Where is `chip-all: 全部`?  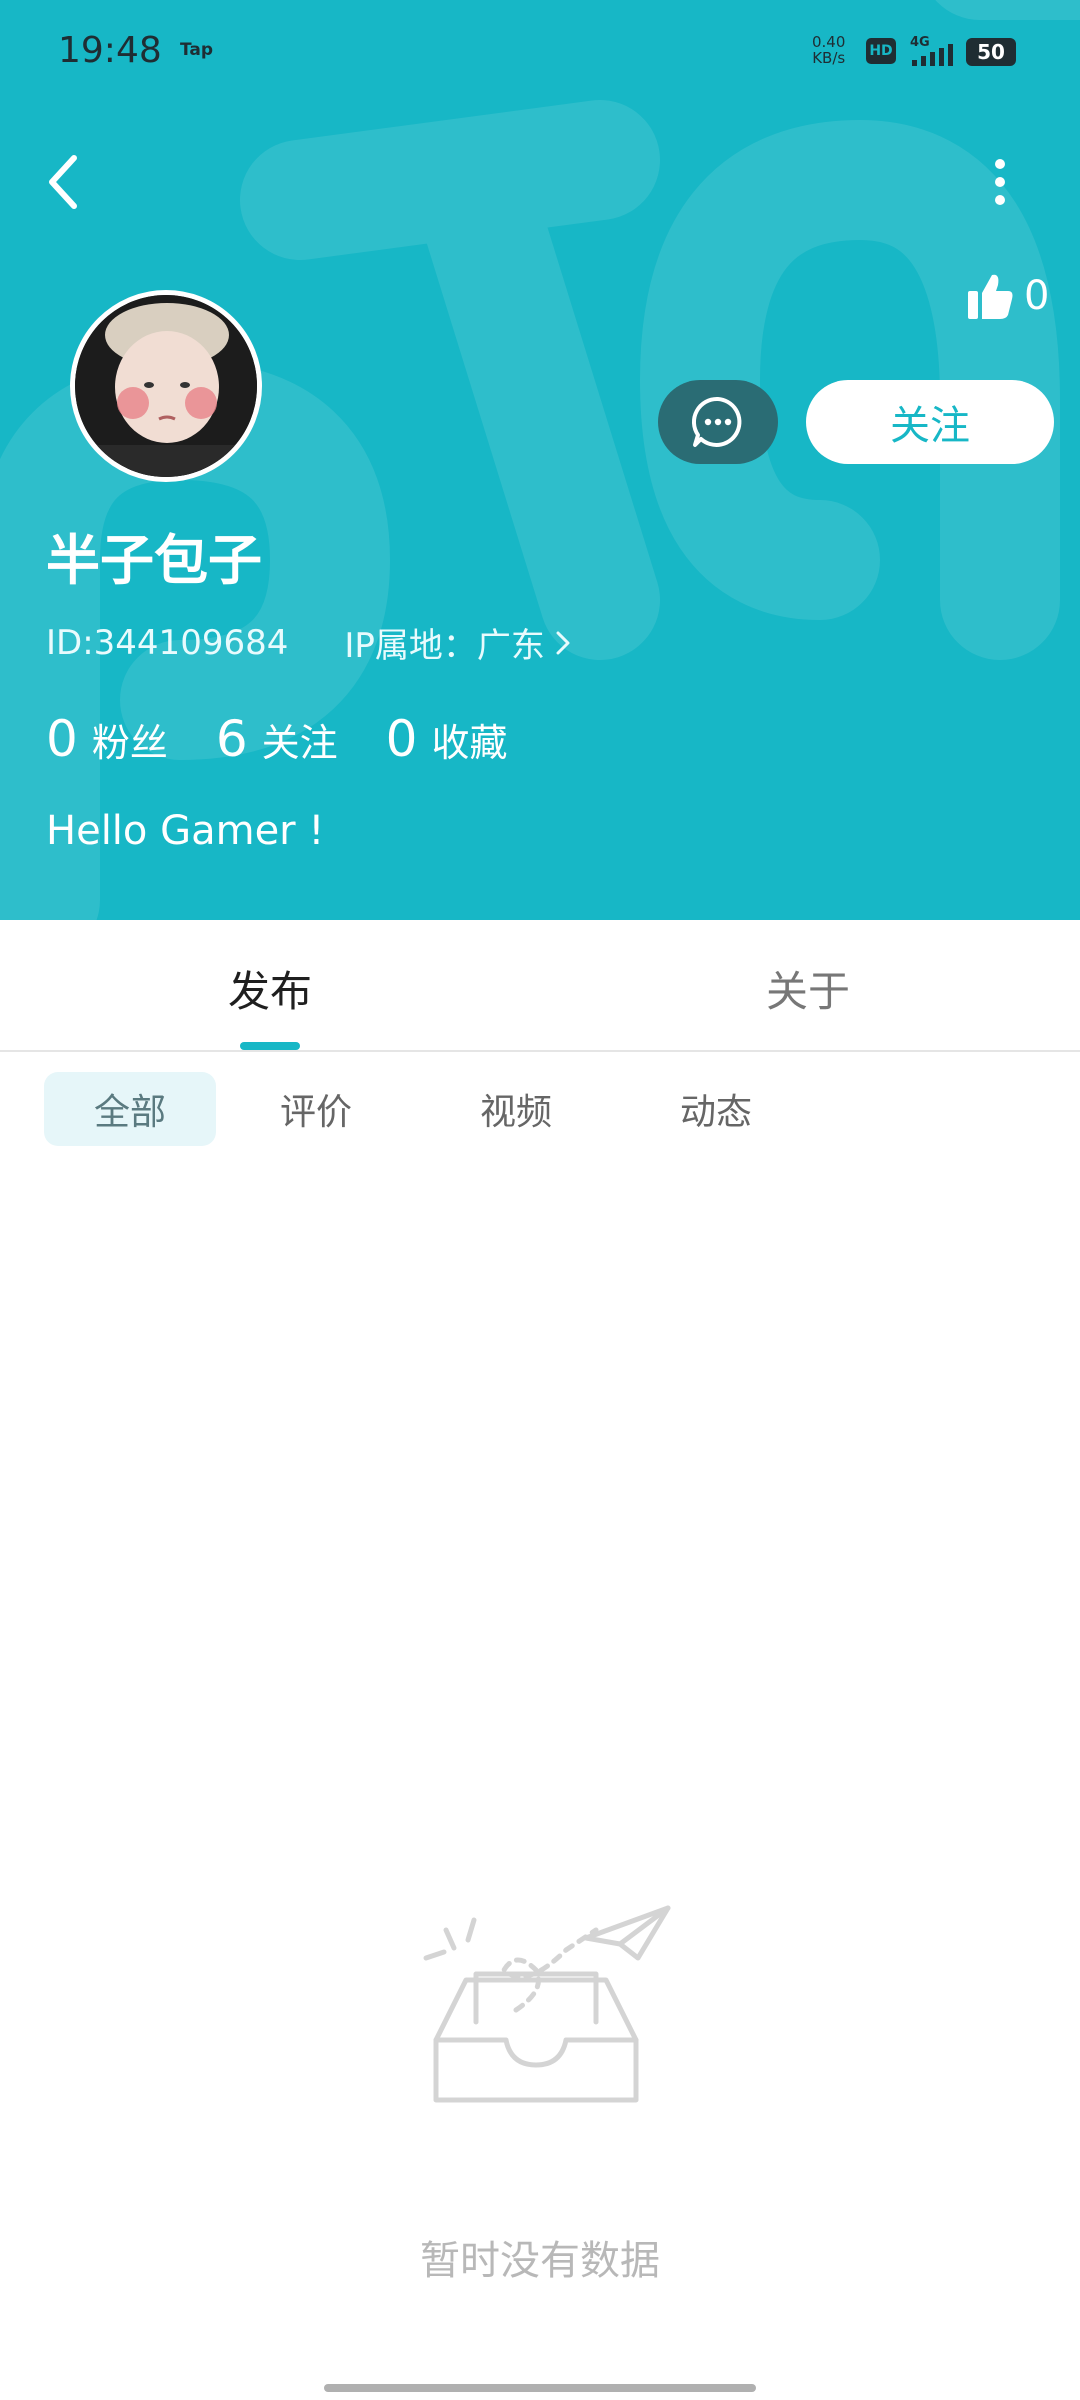
chip-all: 全部 is located at coordinates (130, 1109).